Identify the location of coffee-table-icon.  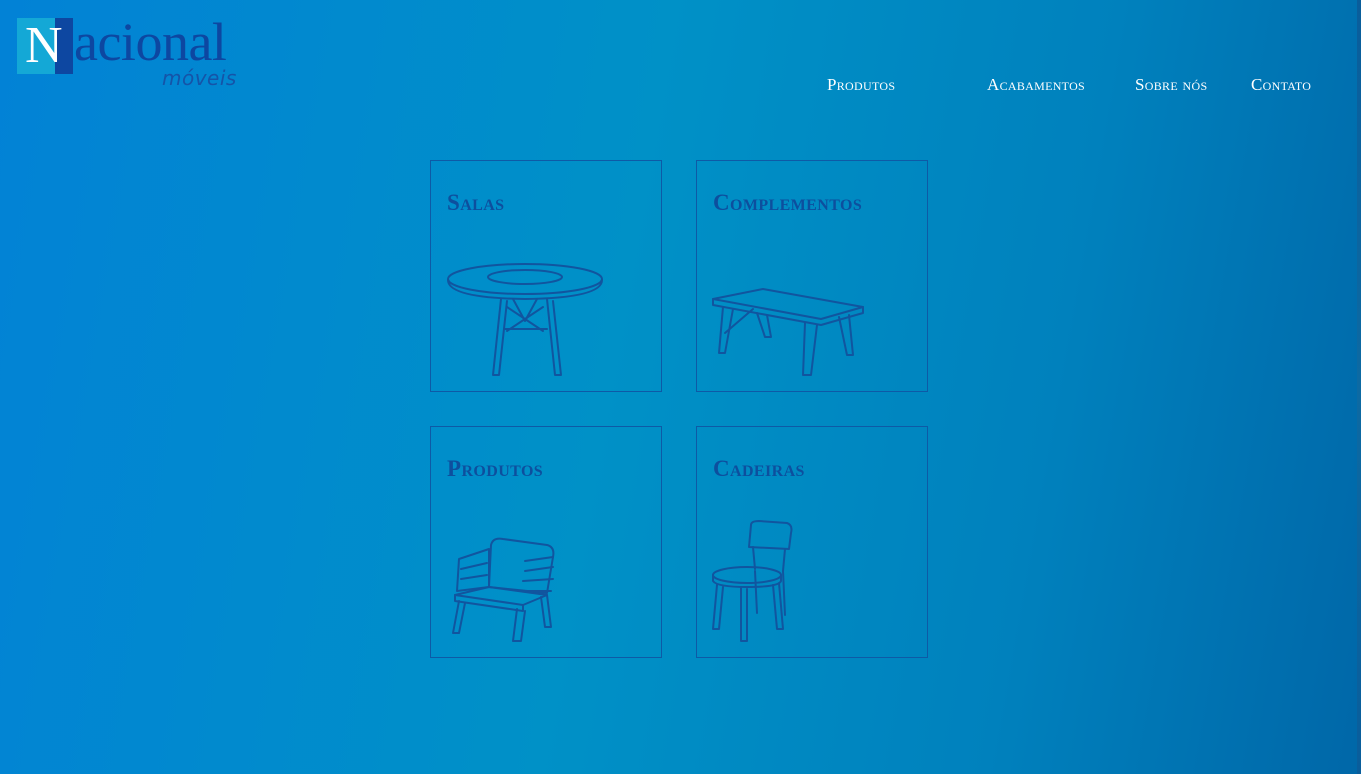
(809, 316).